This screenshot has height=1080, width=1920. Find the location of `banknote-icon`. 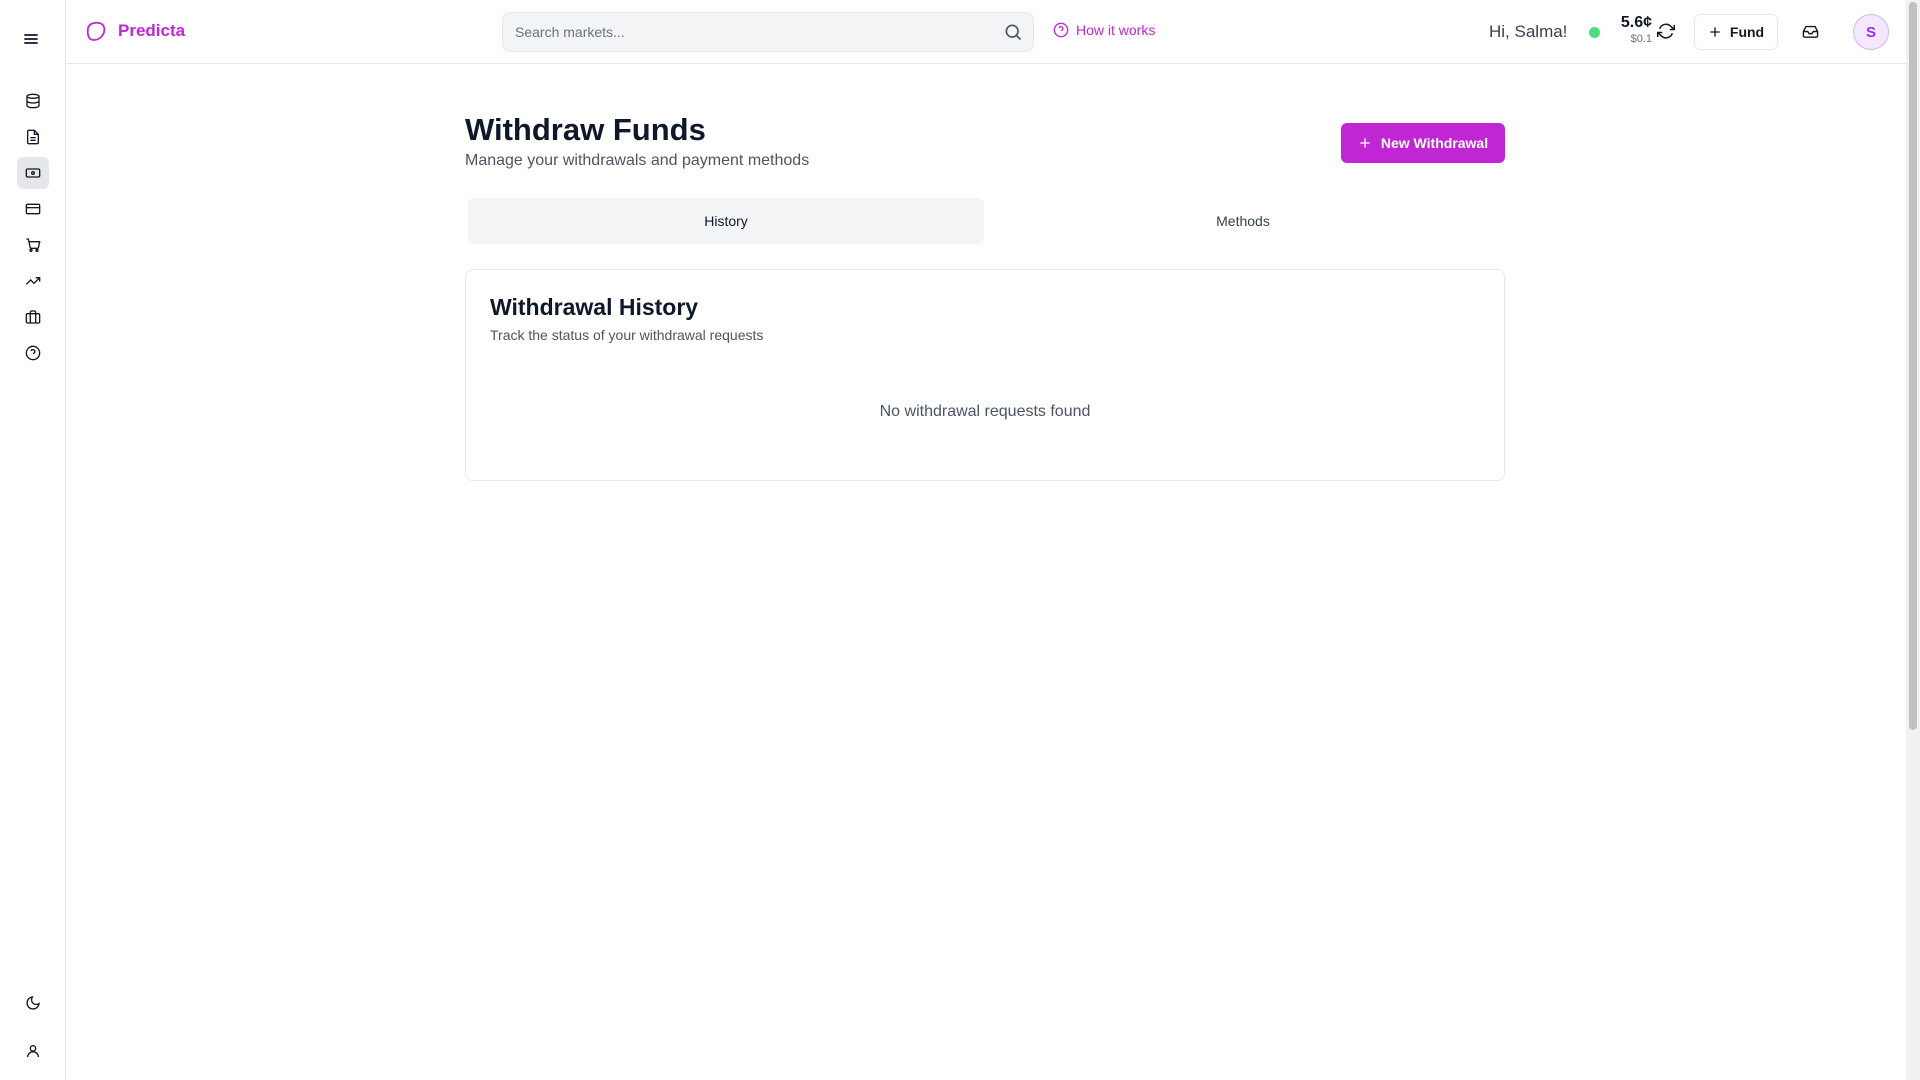

banknote-icon is located at coordinates (33, 173).